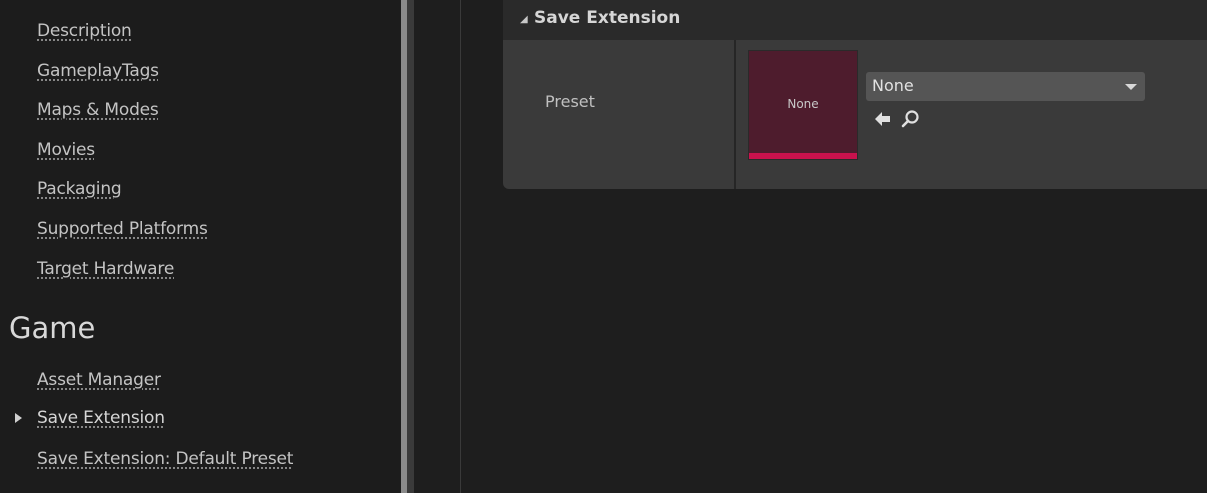 The width and height of the screenshot is (1207, 493). Describe the element at coordinates (460, 246) in the screenshot. I see `gutter-divider` at that location.